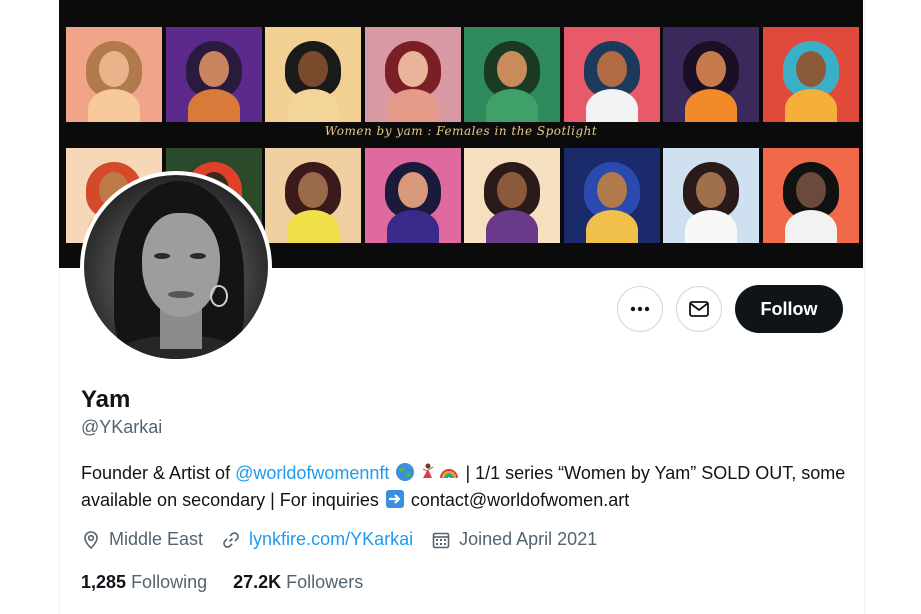 Image resolution: width=921 pixels, height=614 pixels. I want to click on right-arrow-emoji-icon, so click(394, 499).